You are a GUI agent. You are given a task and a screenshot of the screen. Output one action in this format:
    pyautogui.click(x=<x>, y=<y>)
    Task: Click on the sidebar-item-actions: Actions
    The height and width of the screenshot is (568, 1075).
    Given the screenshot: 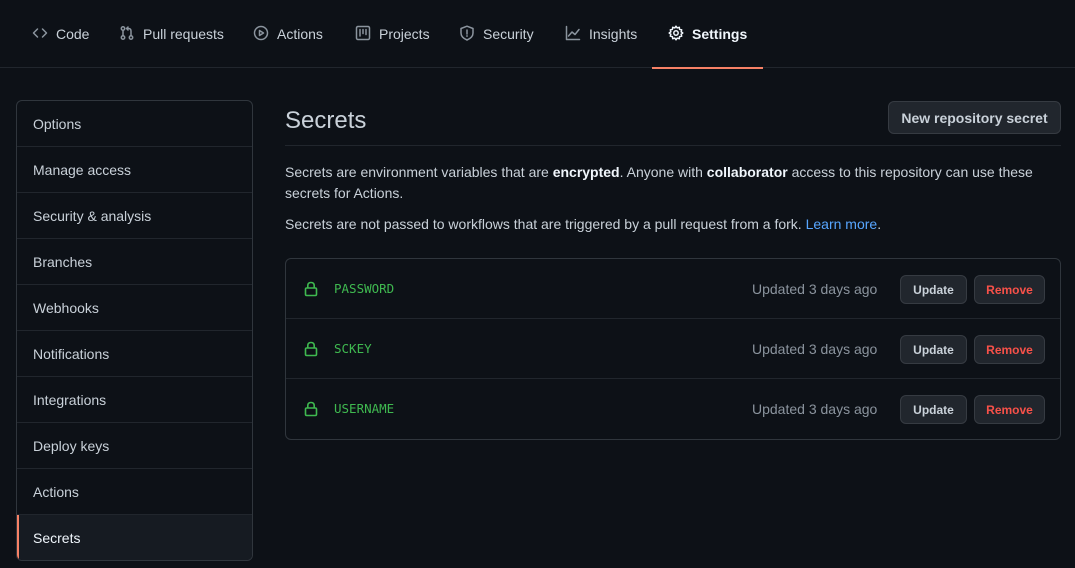 What is the action you would take?
    pyautogui.click(x=134, y=492)
    